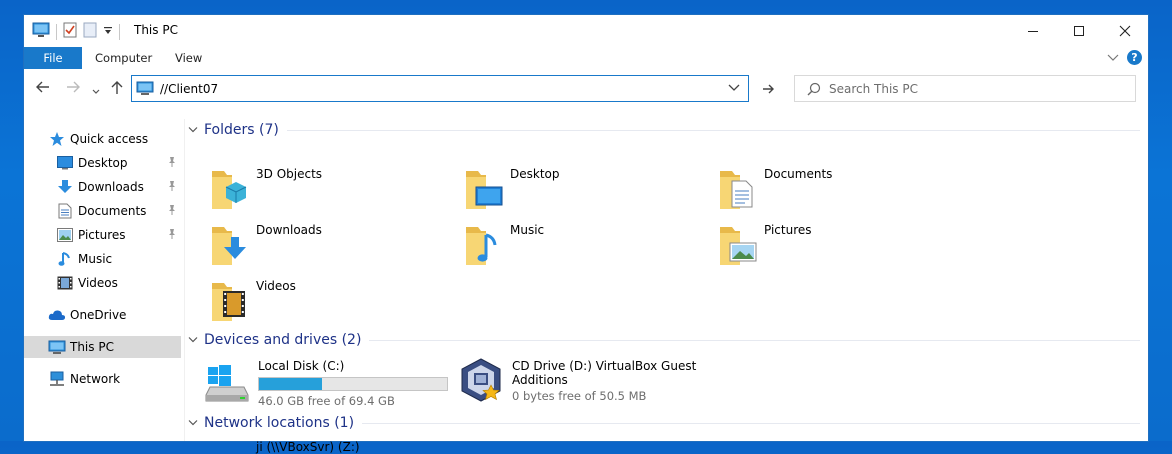 The image size is (1172, 454). Describe the element at coordinates (70, 31) in the screenshot. I see `properties-icon` at that location.